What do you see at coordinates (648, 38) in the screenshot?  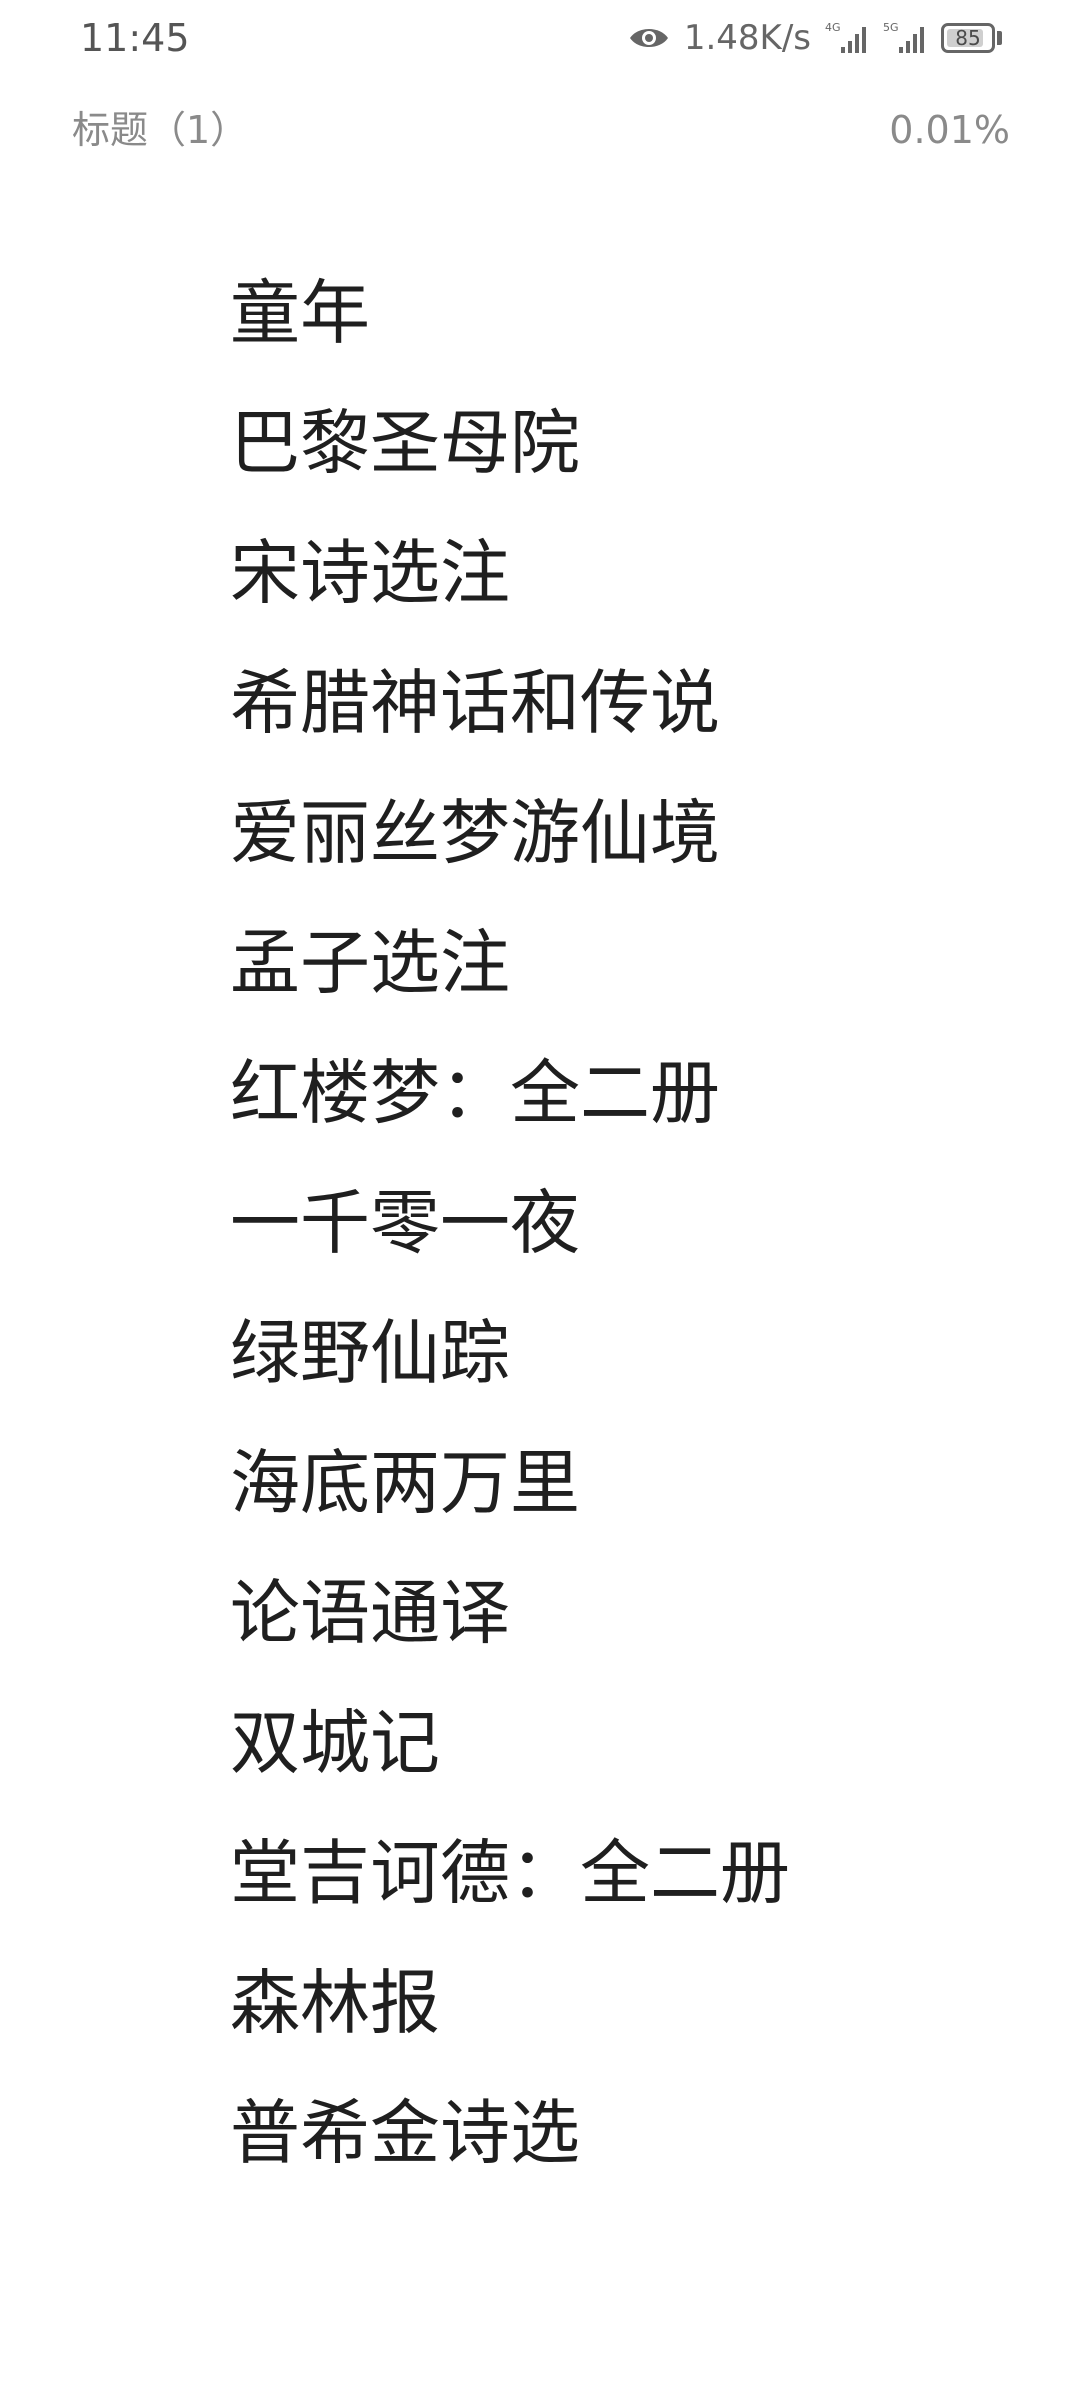 I see `eye-icon` at bounding box center [648, 38].